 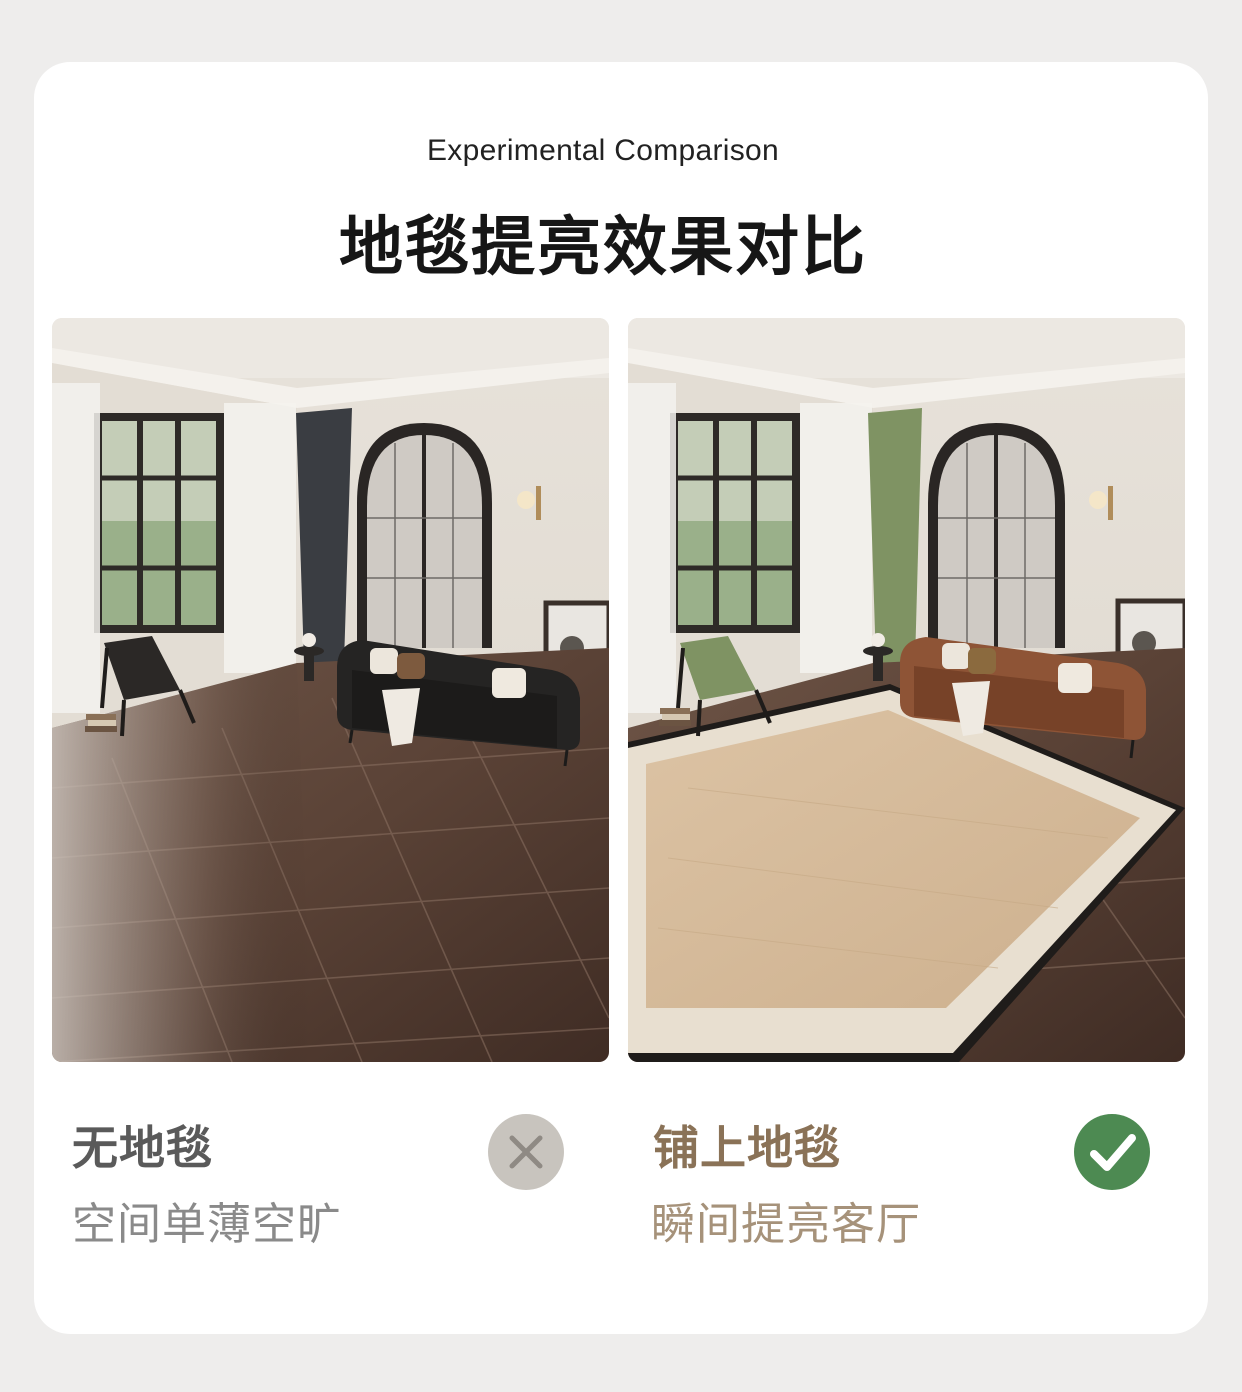 I want to click on without-rug-title: 无地毯, so click(x=142, y=1148).